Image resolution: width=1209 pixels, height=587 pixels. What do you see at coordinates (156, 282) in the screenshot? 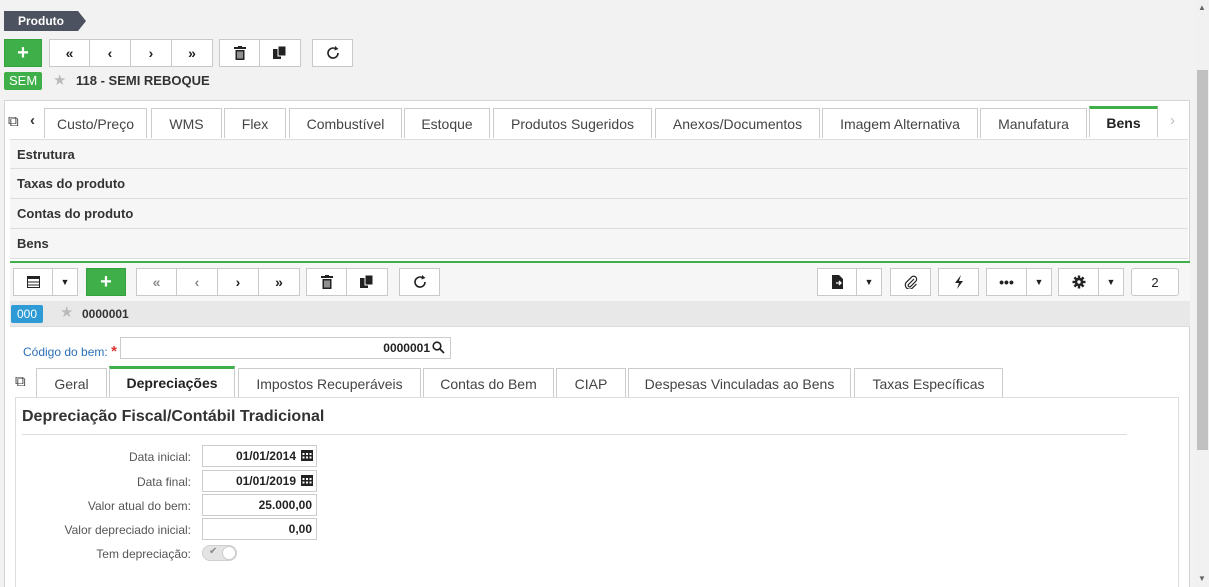
I see `first-bem-button: «` at bounding box center [156, 282].